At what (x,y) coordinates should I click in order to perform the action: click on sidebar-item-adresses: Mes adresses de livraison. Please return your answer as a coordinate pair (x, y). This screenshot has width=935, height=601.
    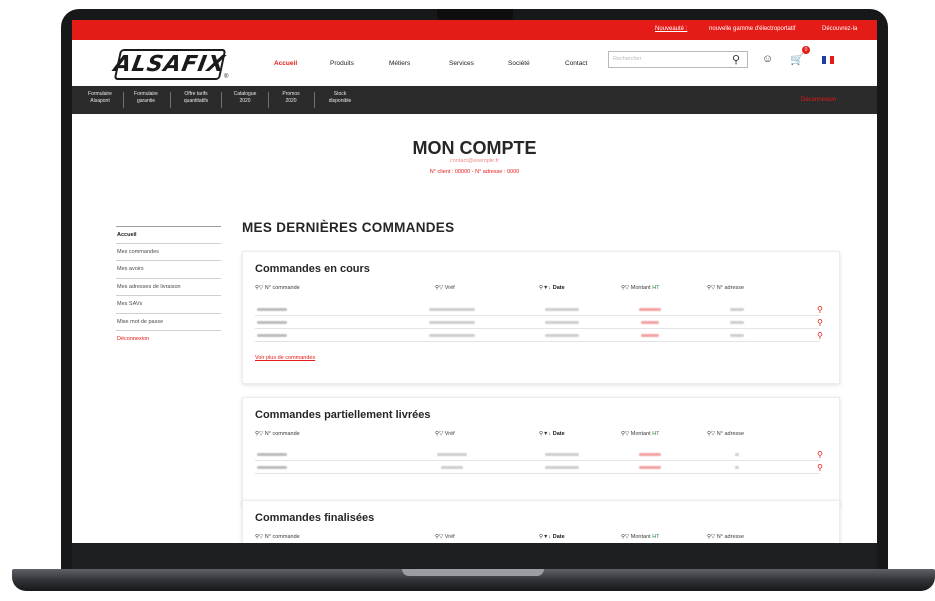
    Looking at the image, I should click on (168, 287).